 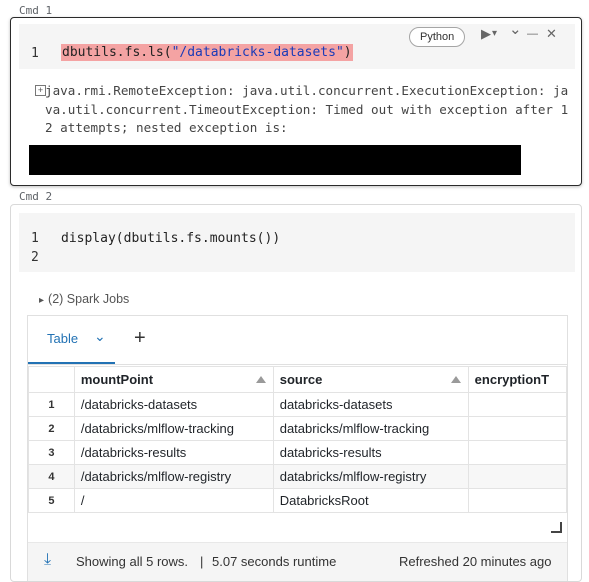 What do you see at coordinates (51, 404) in the screenshot?
I see `row-index: 1` at bounding box center [51, 404].